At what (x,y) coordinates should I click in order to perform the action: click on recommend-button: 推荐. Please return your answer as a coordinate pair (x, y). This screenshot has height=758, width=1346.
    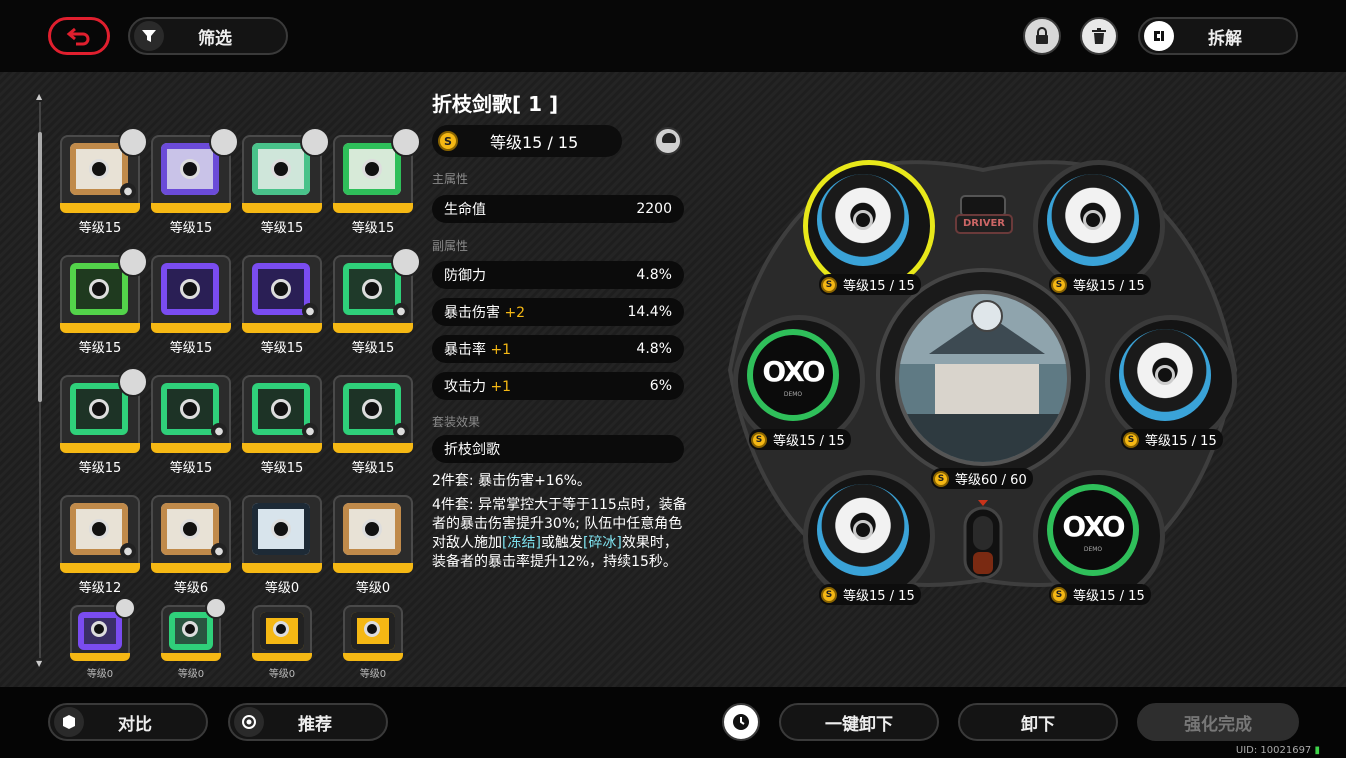
    Looking at the image, I should click on (308, 722).